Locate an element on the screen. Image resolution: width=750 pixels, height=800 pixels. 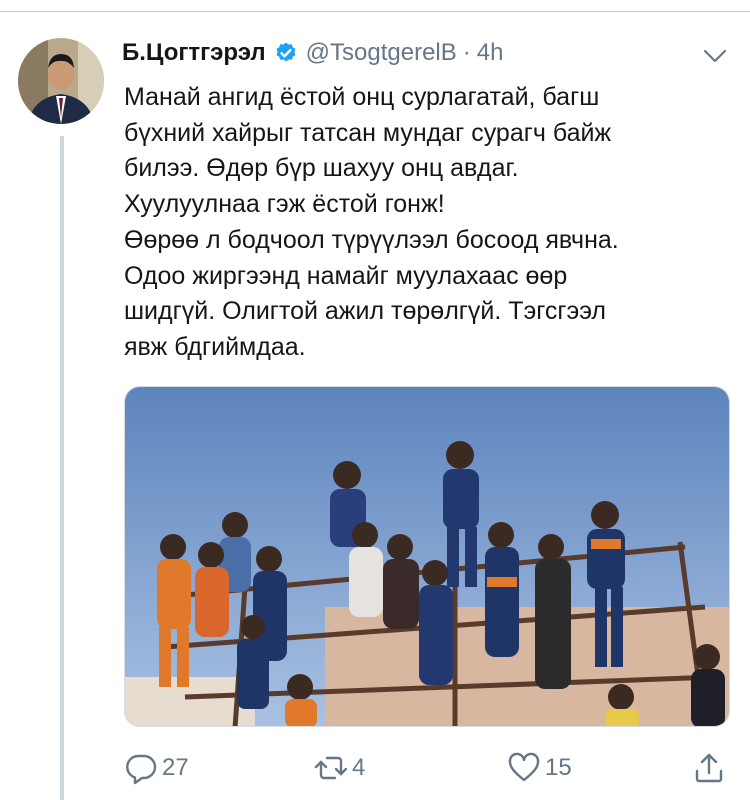
tweet-actions: 27 4 15 is located at coordinates (427, 768).